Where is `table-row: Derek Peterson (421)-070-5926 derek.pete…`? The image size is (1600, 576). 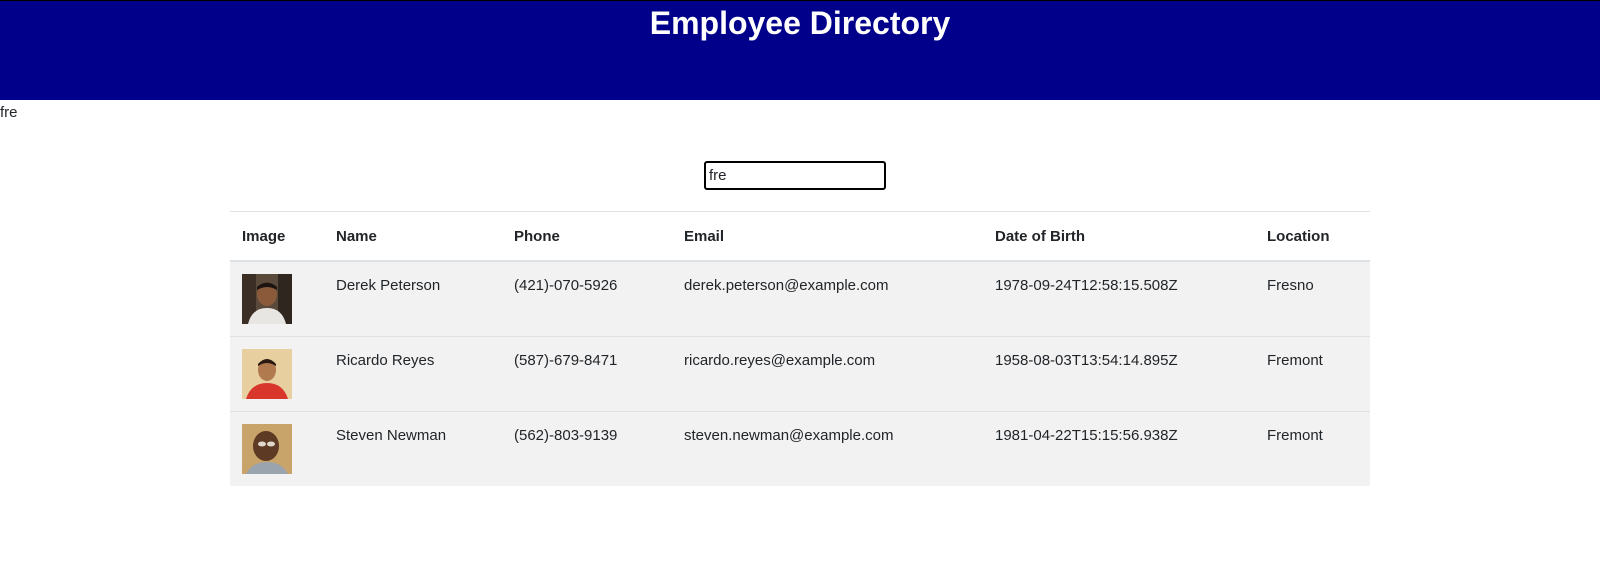 table-row: Derek Peterson (421)-070-5926 derek.pete… is located at coordinates (800, 298).